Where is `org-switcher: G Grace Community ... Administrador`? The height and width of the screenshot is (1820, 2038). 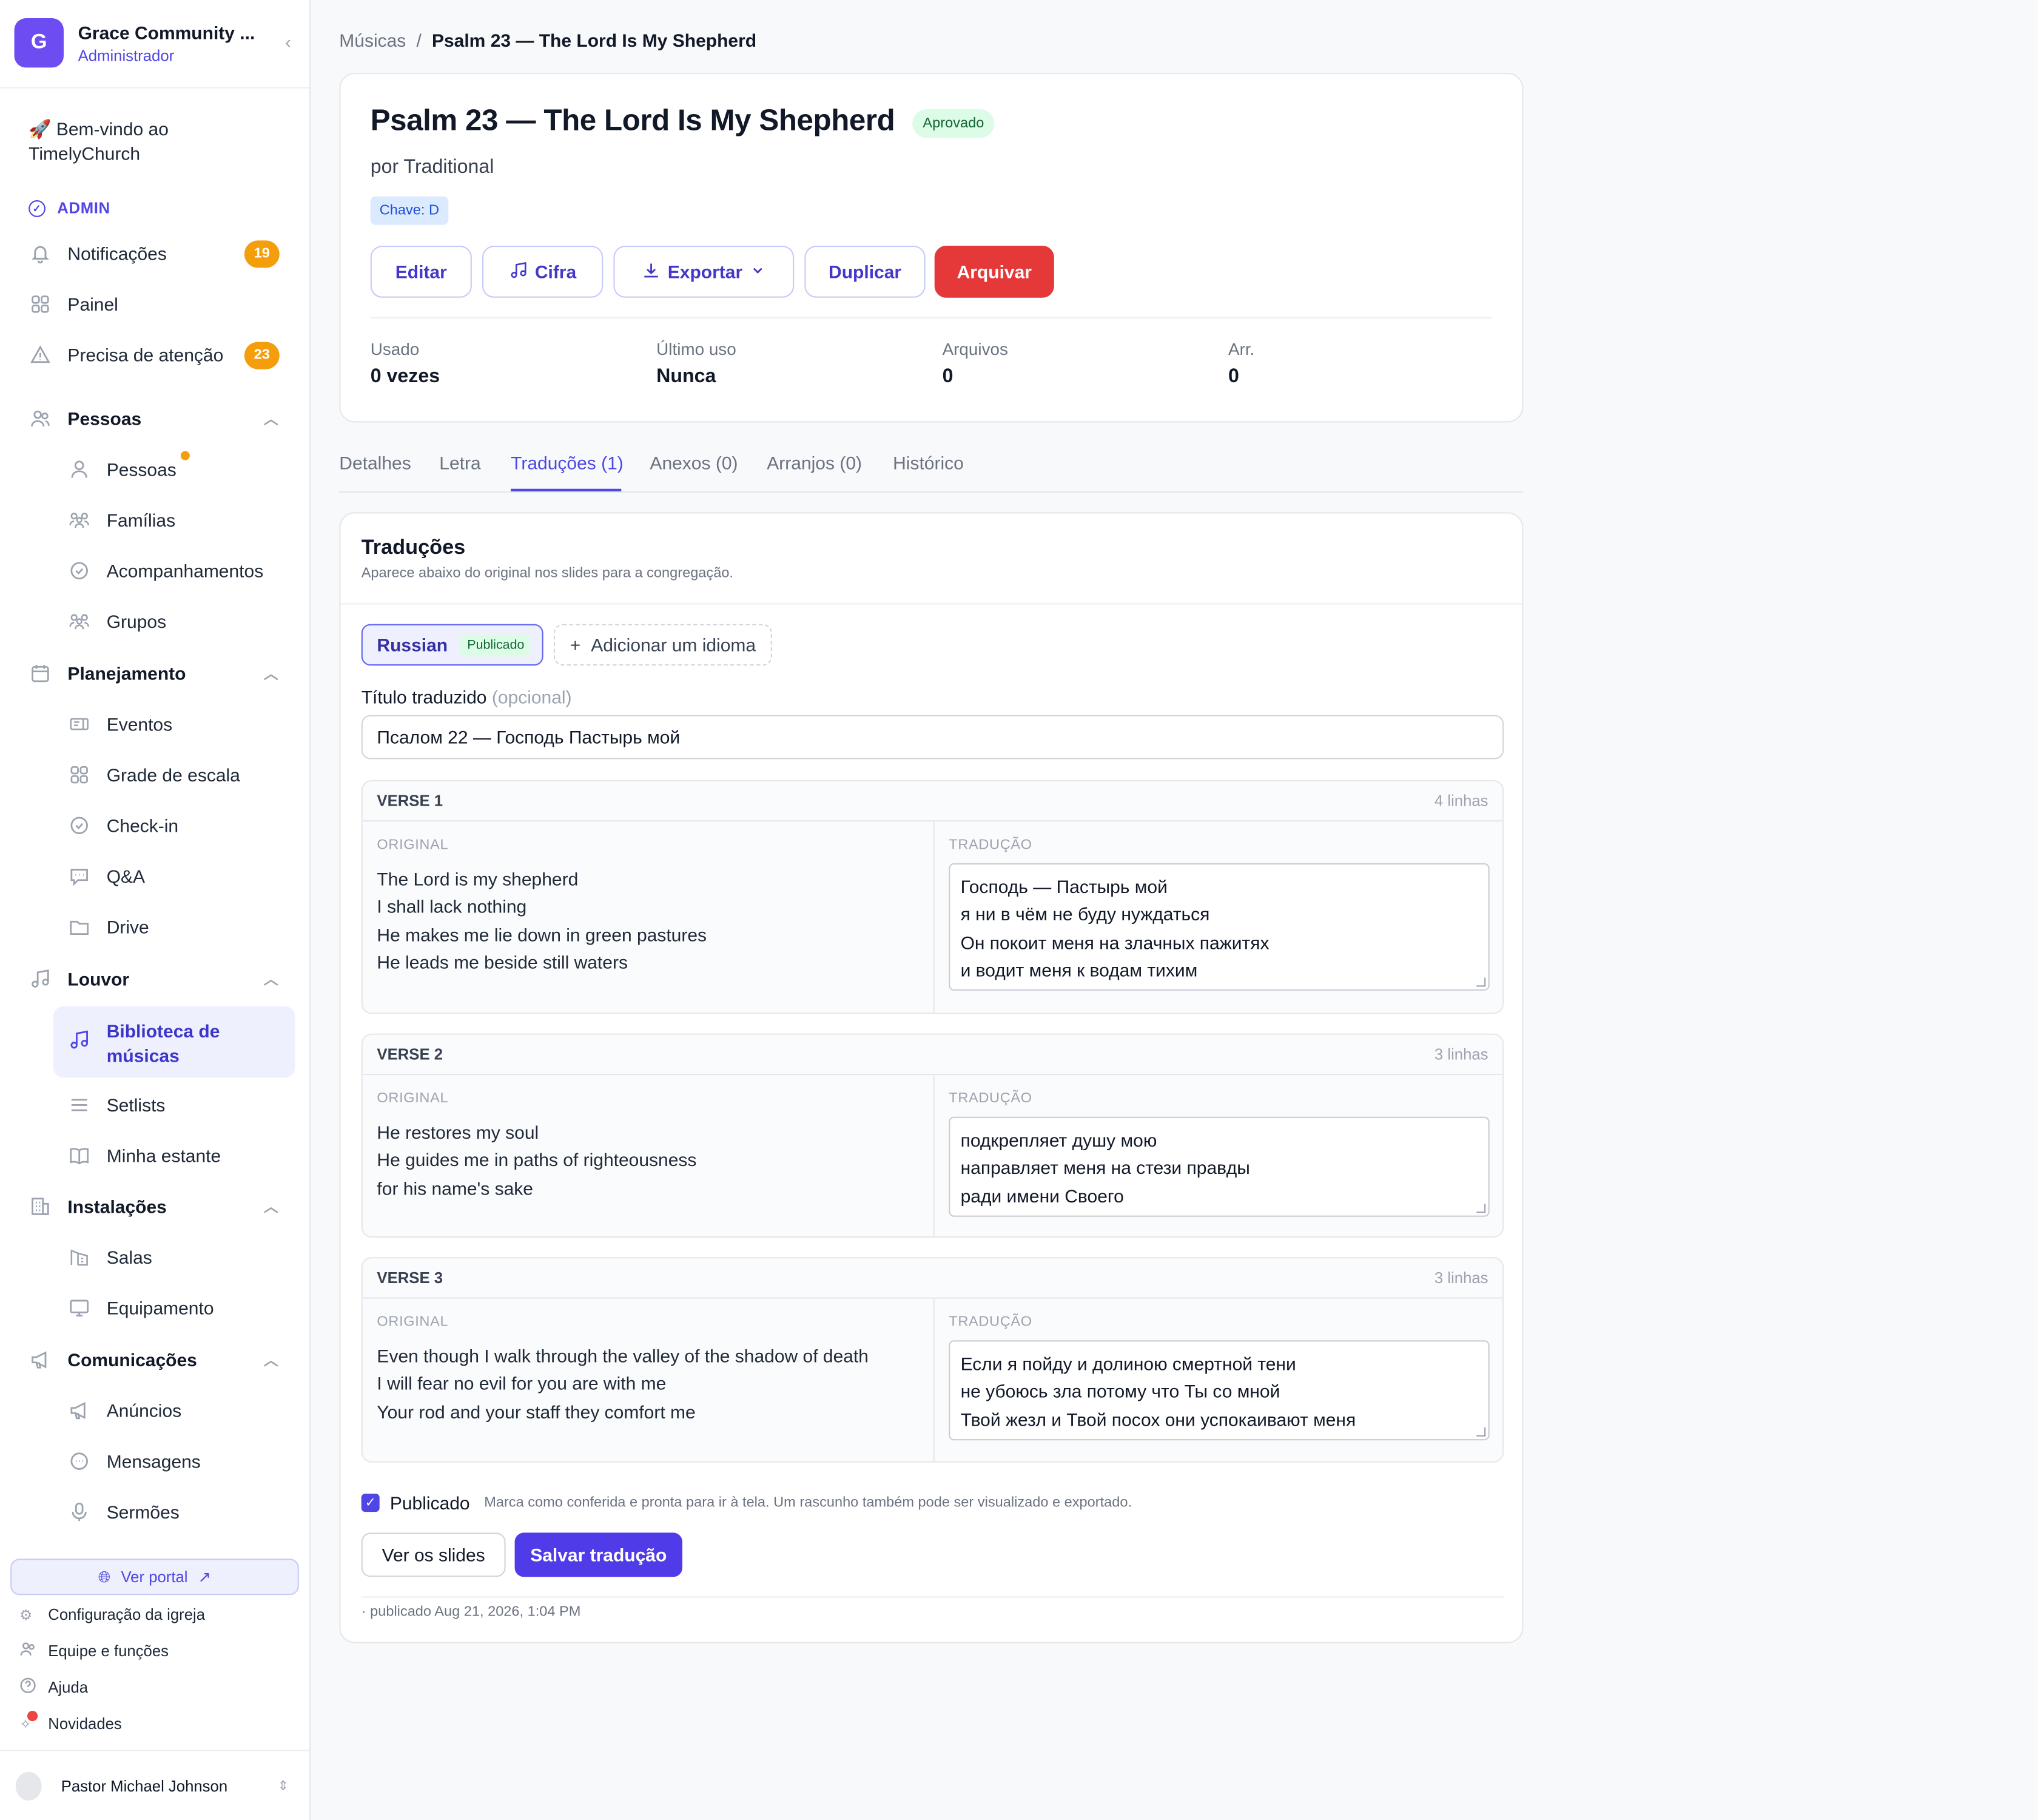 org-switcher: G Grace Community ... Administrador is located at coordinates (156, 43).